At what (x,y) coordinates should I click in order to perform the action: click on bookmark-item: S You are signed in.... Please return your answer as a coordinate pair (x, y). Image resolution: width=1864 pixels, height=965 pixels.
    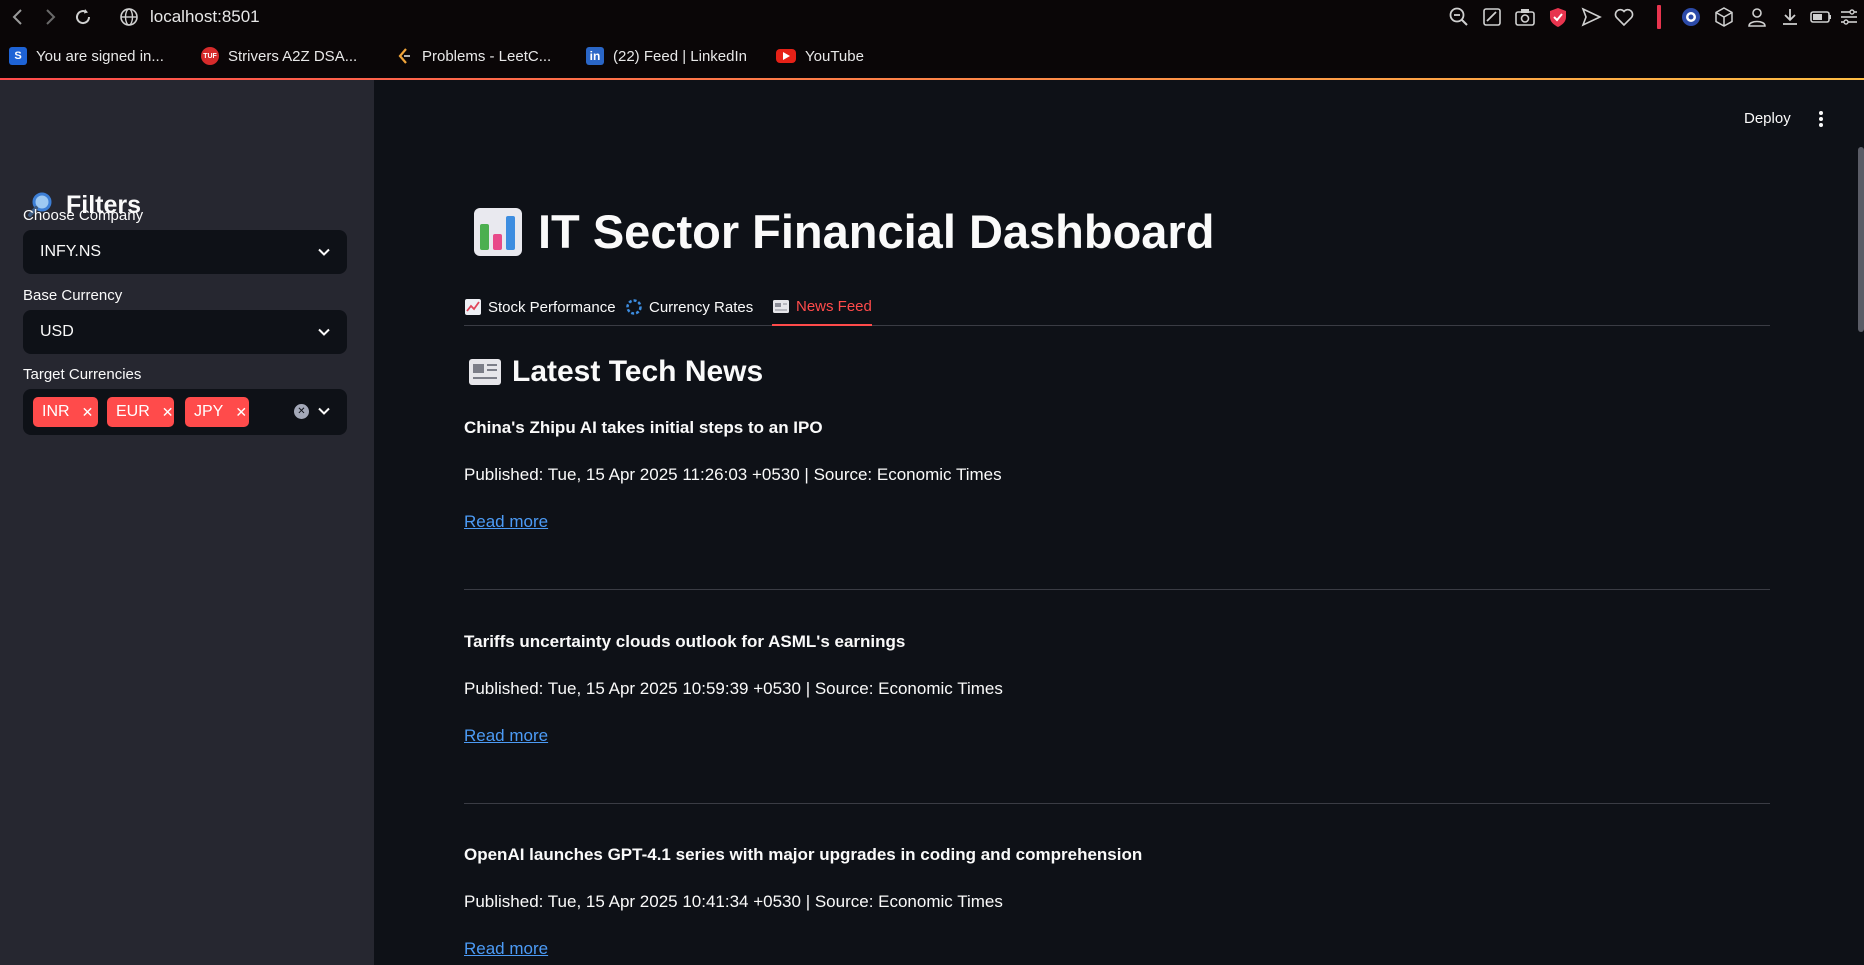
    Looking at the image, I should click on (86, 56).